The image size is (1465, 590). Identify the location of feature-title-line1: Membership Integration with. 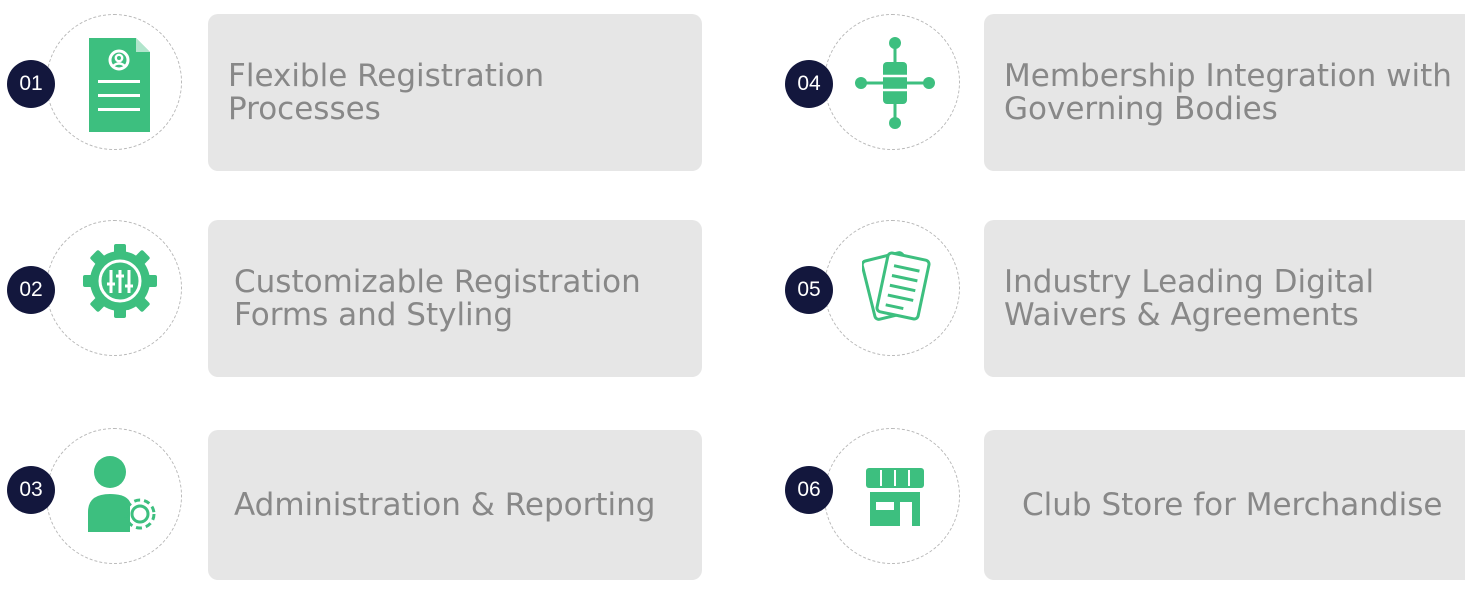
(1228, 75).